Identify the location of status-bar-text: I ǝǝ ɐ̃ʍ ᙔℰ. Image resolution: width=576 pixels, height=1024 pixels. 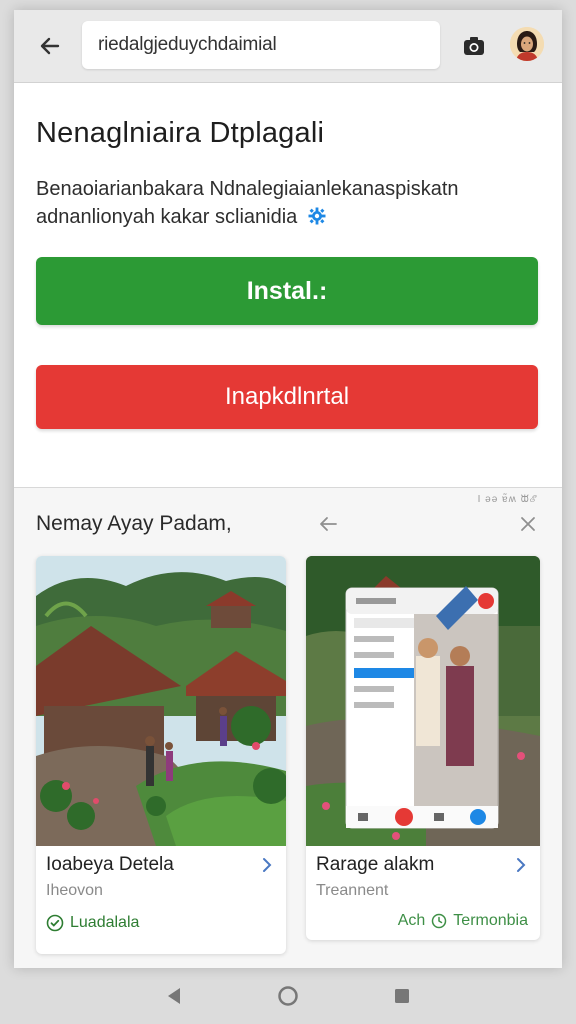
(507, 499).